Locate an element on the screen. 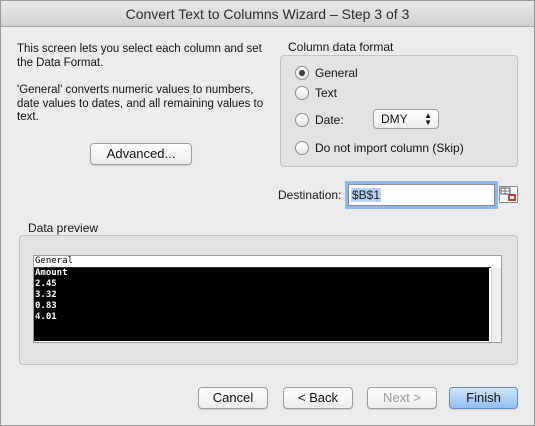 The width and height of the screenshot is (535, 426). preview-row: 4.01 is located at coordinates (46, 317).